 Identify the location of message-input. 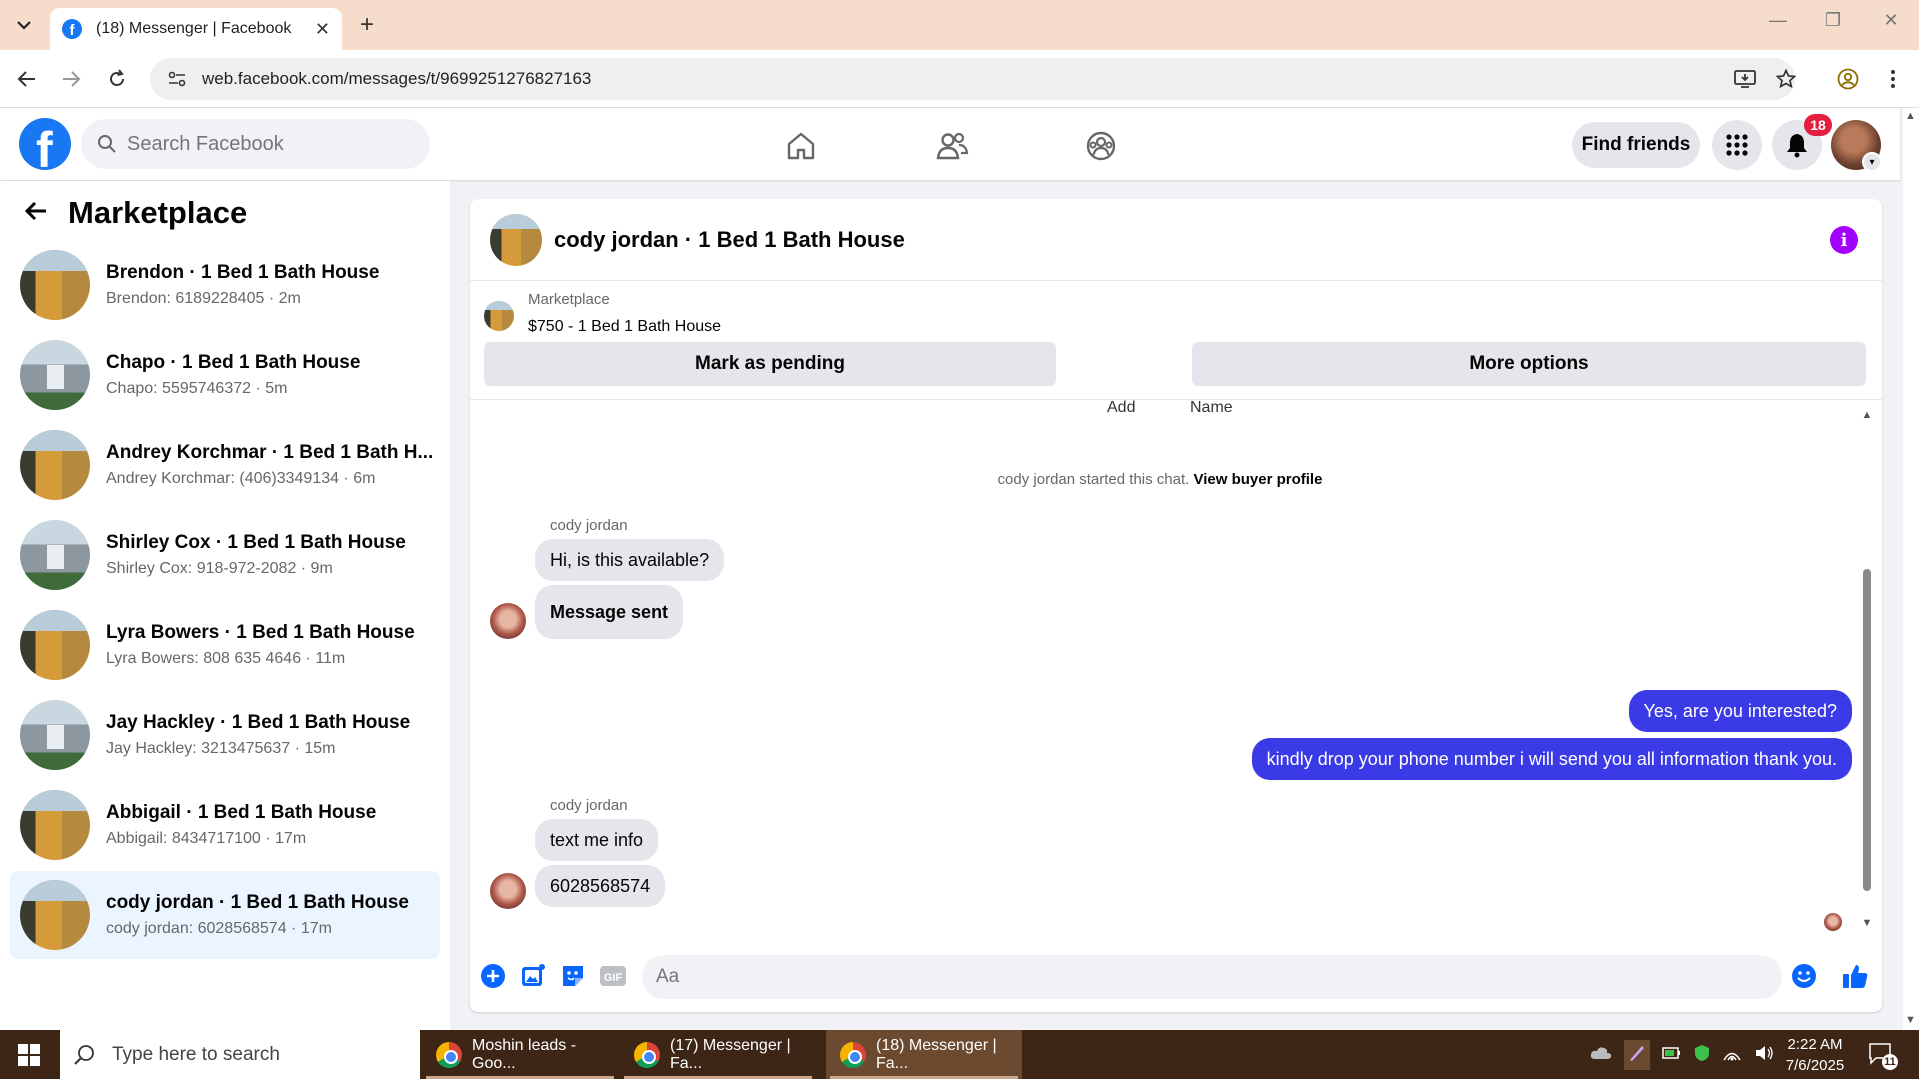
(1181, 977).